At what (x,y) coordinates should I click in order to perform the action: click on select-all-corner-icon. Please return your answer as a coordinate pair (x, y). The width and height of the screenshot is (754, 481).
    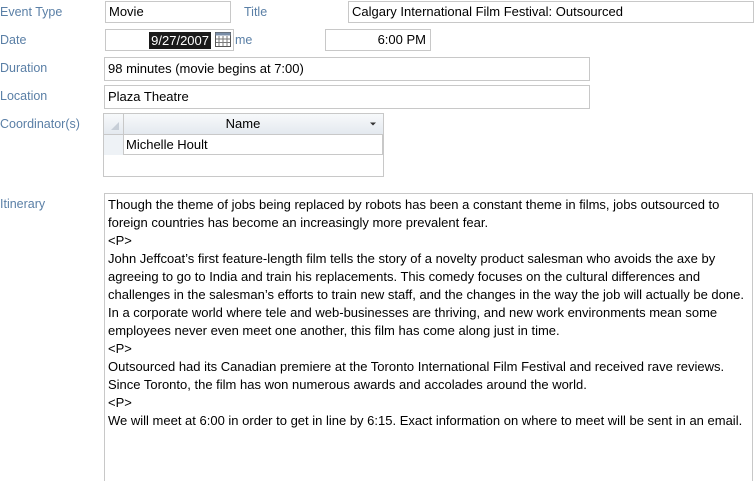
    Looking at the image, I should click on (115, 126).